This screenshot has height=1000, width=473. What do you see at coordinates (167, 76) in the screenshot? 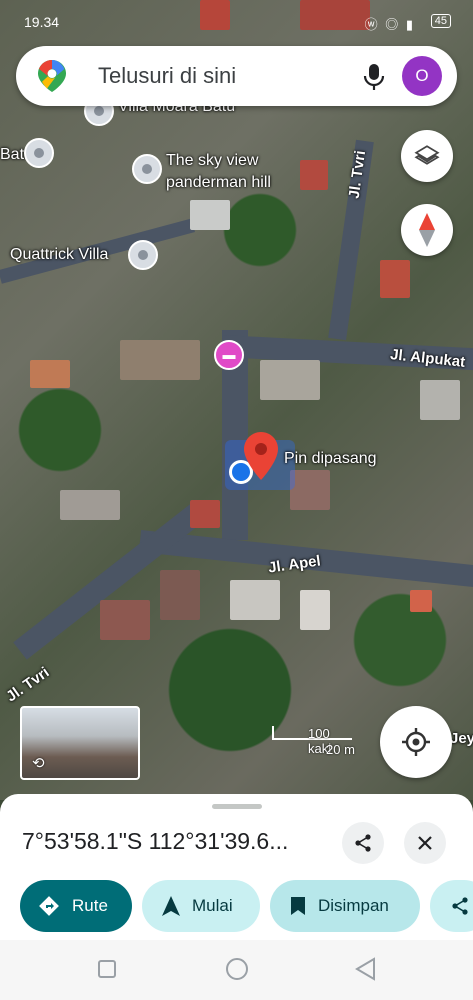
I see `search-input: Telusuri di sini` at bounding box center [167, 76].